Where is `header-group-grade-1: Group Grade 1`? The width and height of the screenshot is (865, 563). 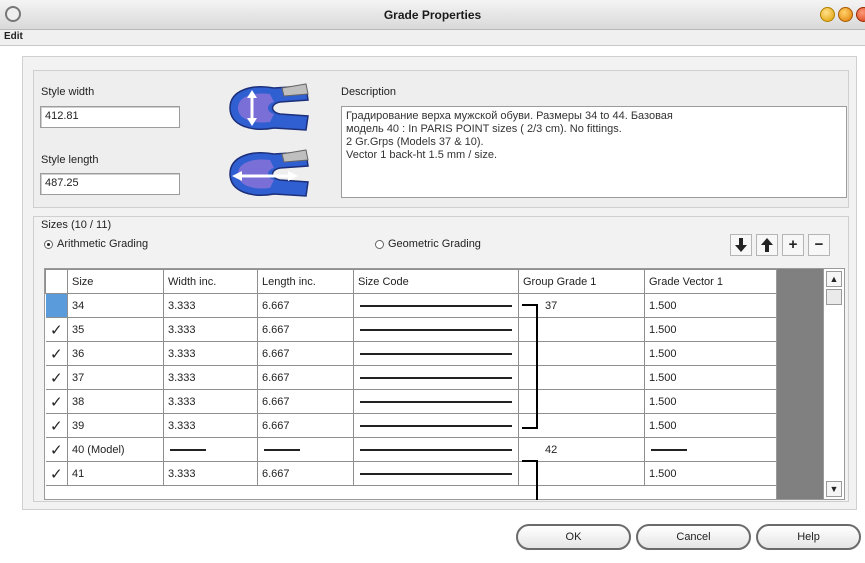 header-group-grade-1: Group Grade 1 is located at coordinates (581, 281).